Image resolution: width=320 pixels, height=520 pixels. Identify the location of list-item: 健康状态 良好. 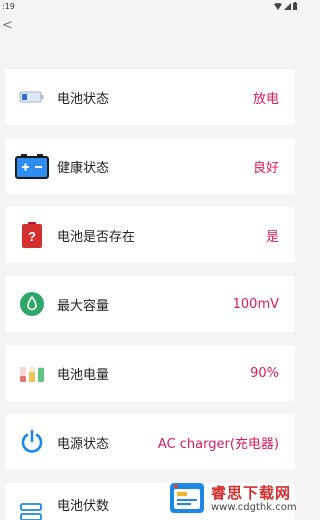
(150, 166).